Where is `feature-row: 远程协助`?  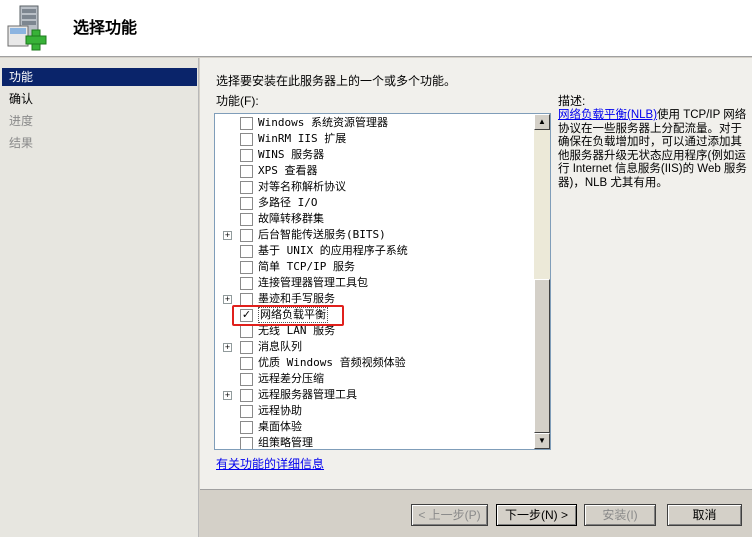
feature-row: 远程协助 is located at coordinates (374, 411).